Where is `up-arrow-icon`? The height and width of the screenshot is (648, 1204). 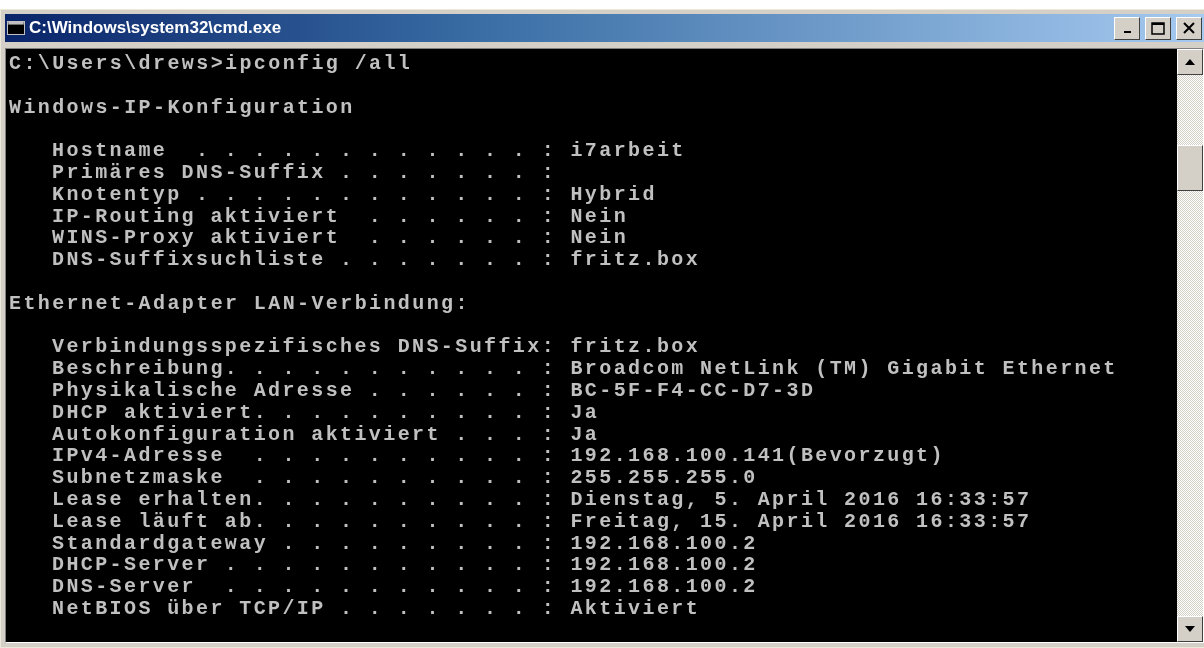
up-arrow-icon is located at coordinates (1190, 62).